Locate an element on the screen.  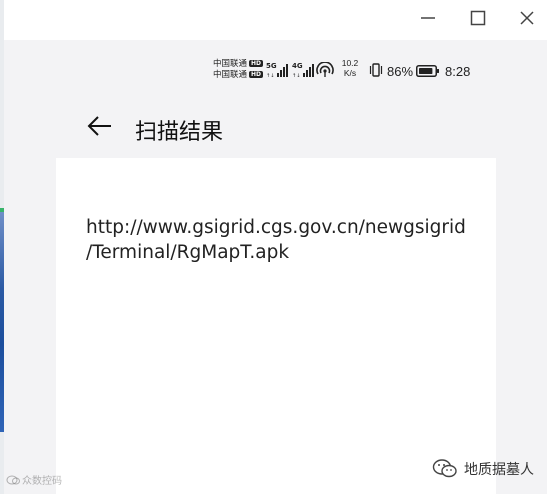
minimize-icon is located at coordinates (428, 18).